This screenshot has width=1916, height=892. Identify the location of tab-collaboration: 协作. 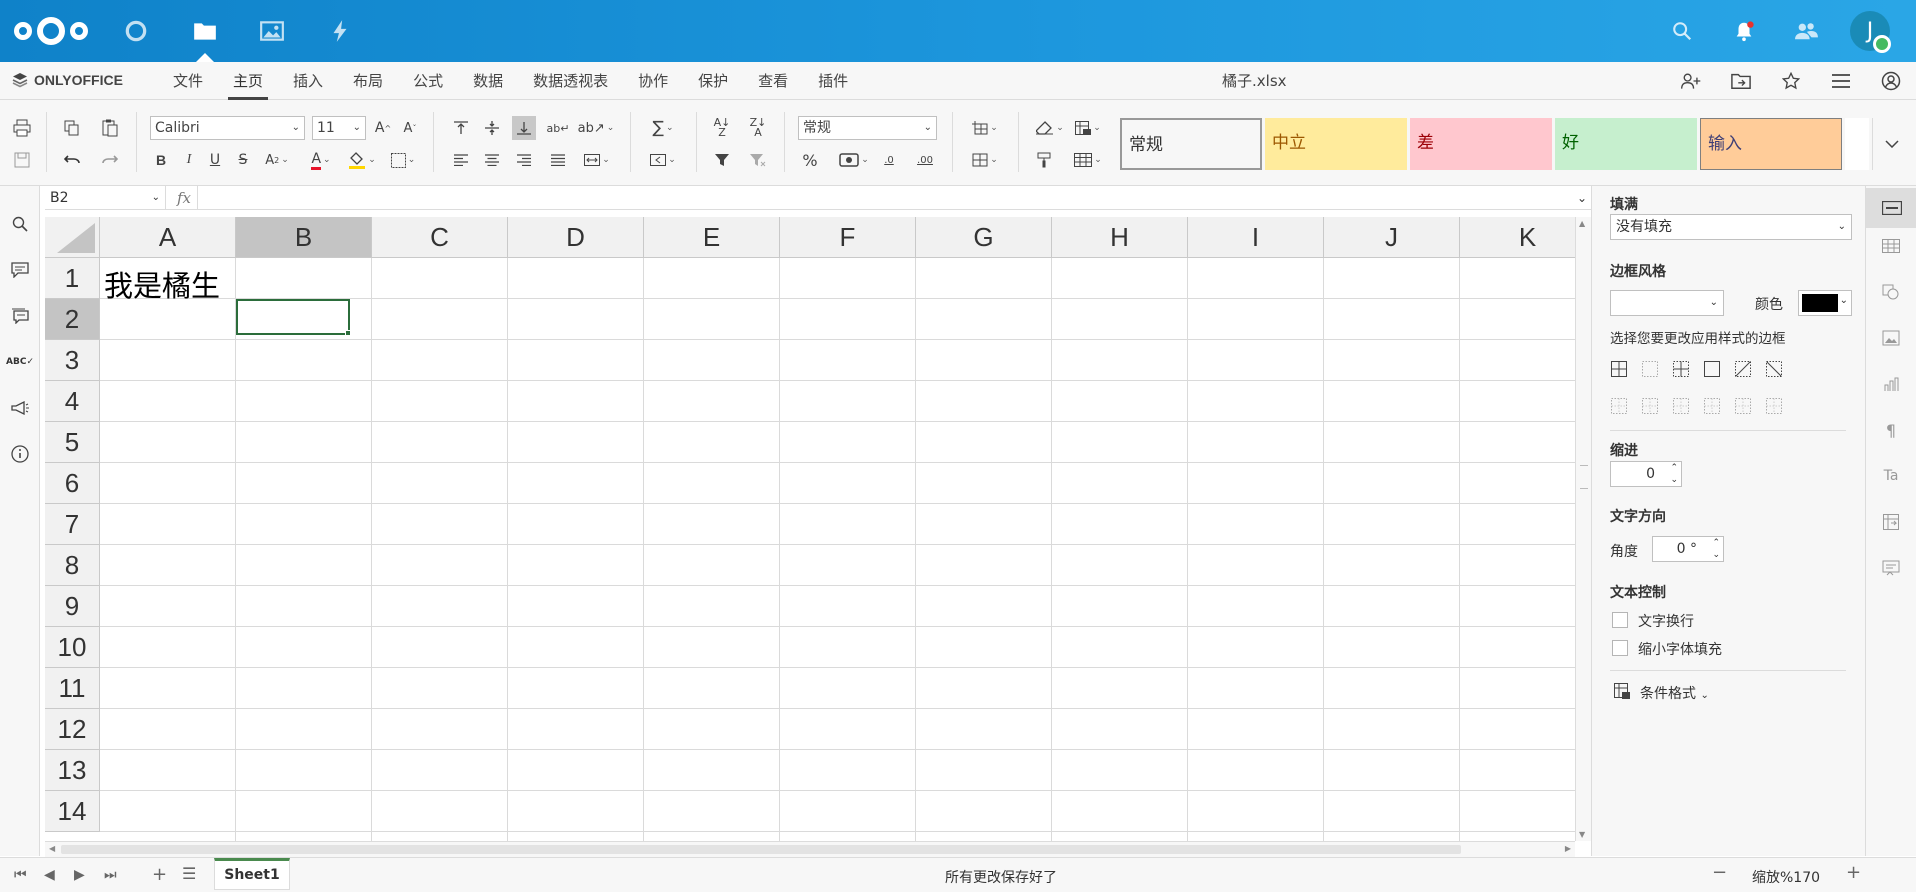
(653, 81).